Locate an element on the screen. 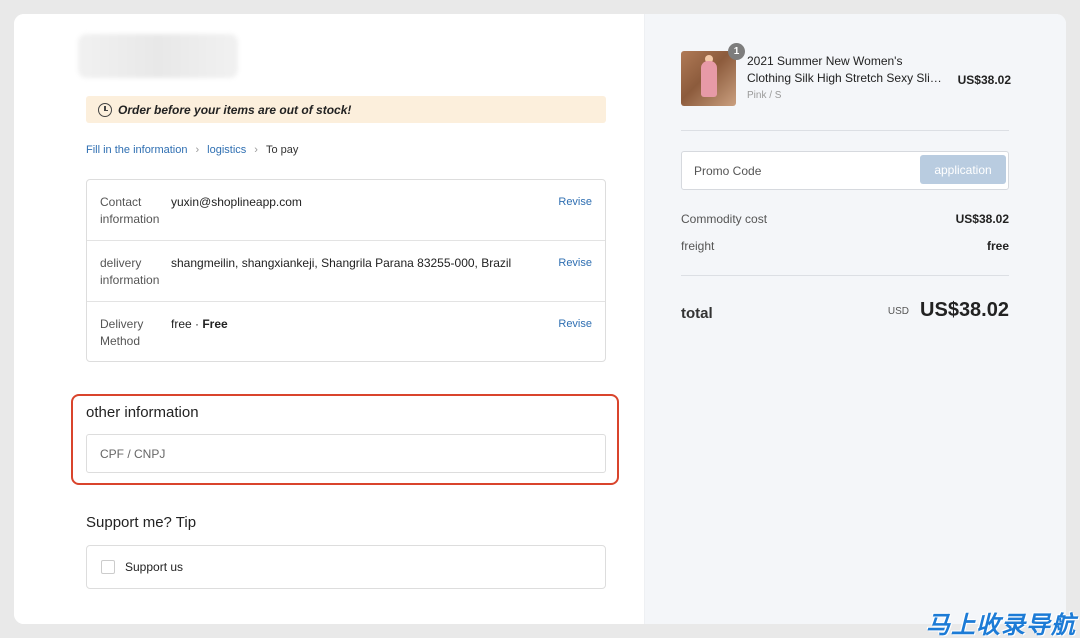  total-label: total is located at coordinates (697, 313).